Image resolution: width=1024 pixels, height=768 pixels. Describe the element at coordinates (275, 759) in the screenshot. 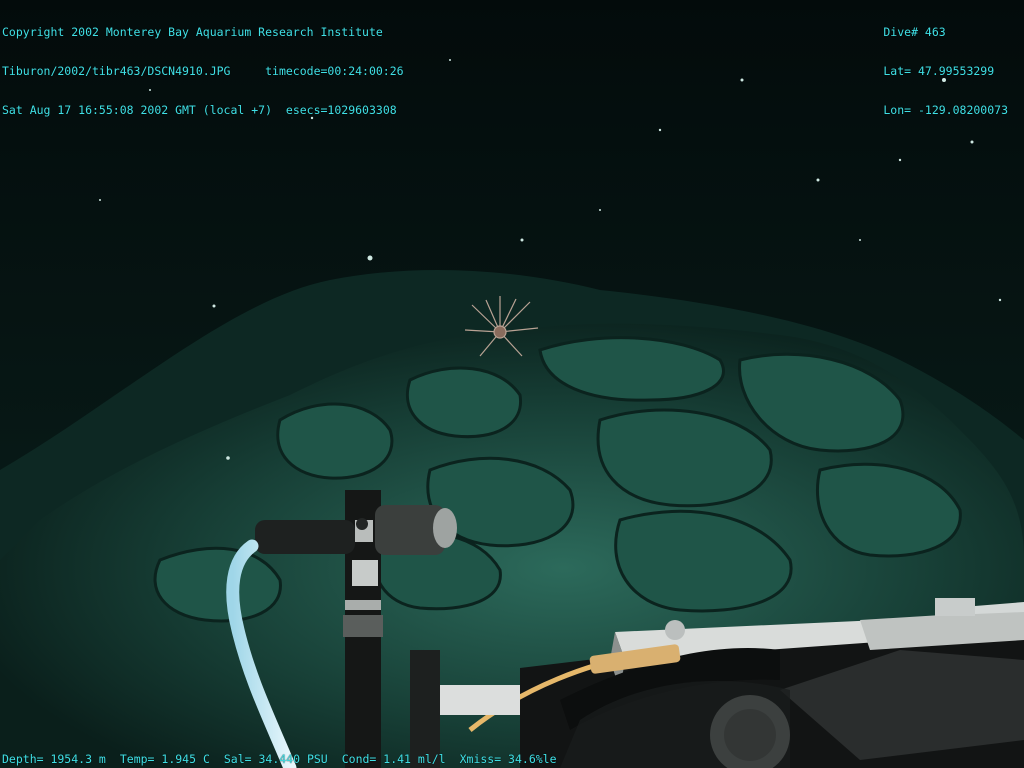

I see `salinity-readout: Sal= 34.440 PSU` at that location.